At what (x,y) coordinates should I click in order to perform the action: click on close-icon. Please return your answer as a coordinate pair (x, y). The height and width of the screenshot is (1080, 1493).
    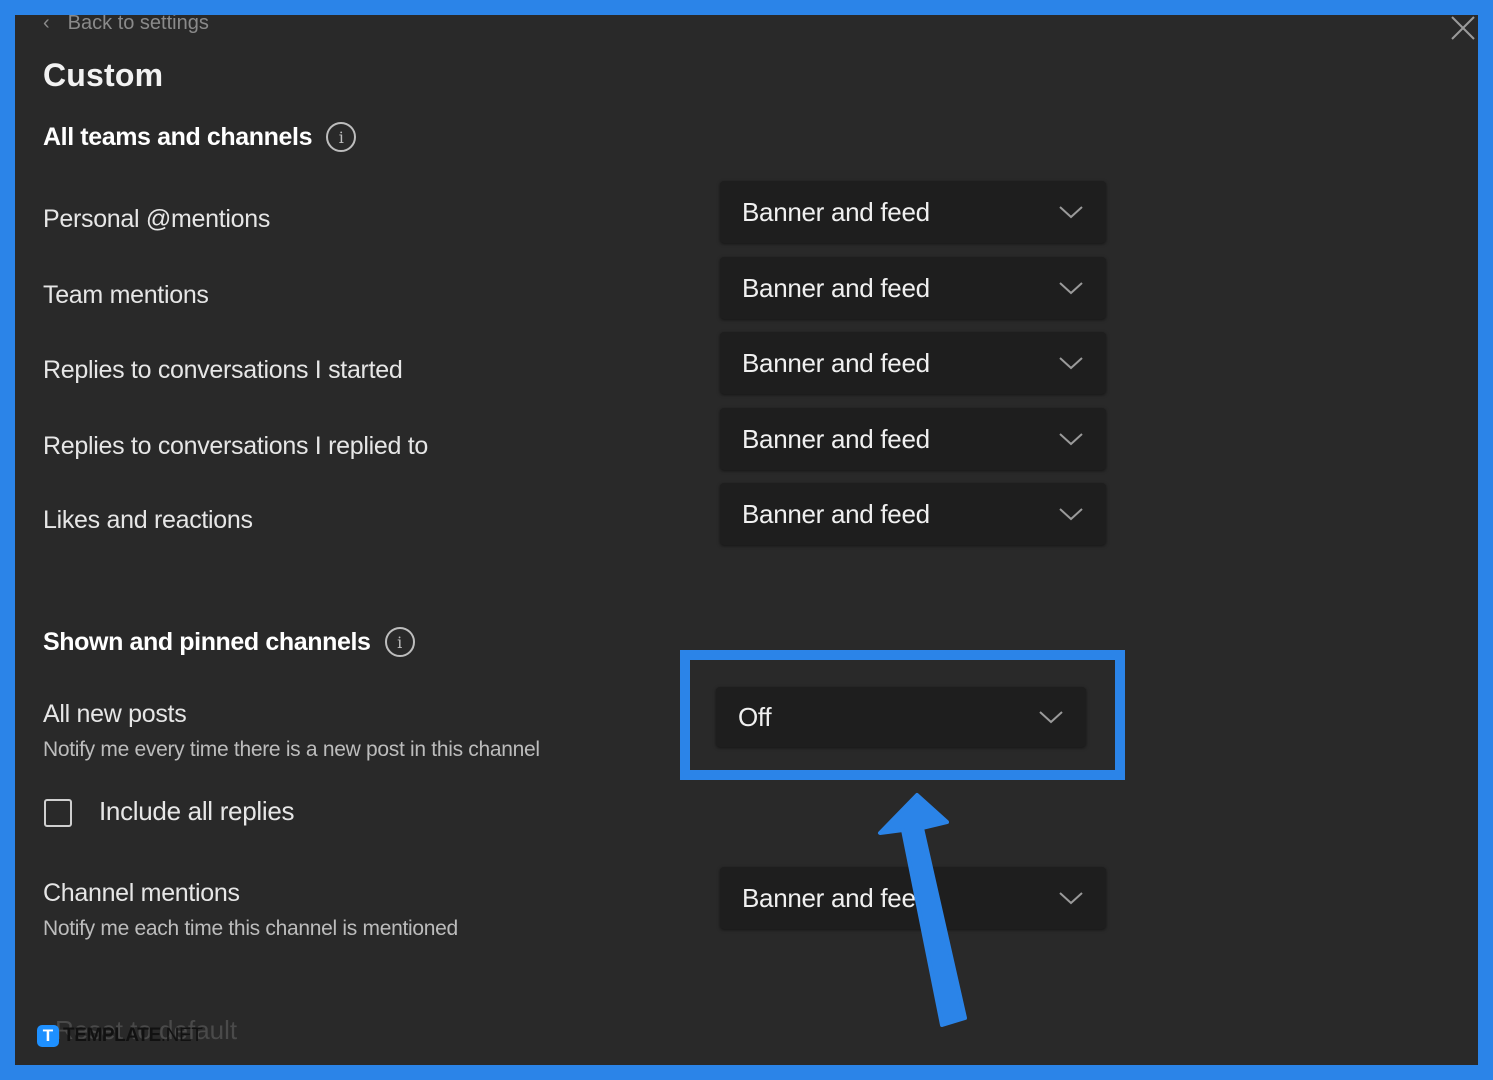
    Looking at the image, I should click on (1463, 28).